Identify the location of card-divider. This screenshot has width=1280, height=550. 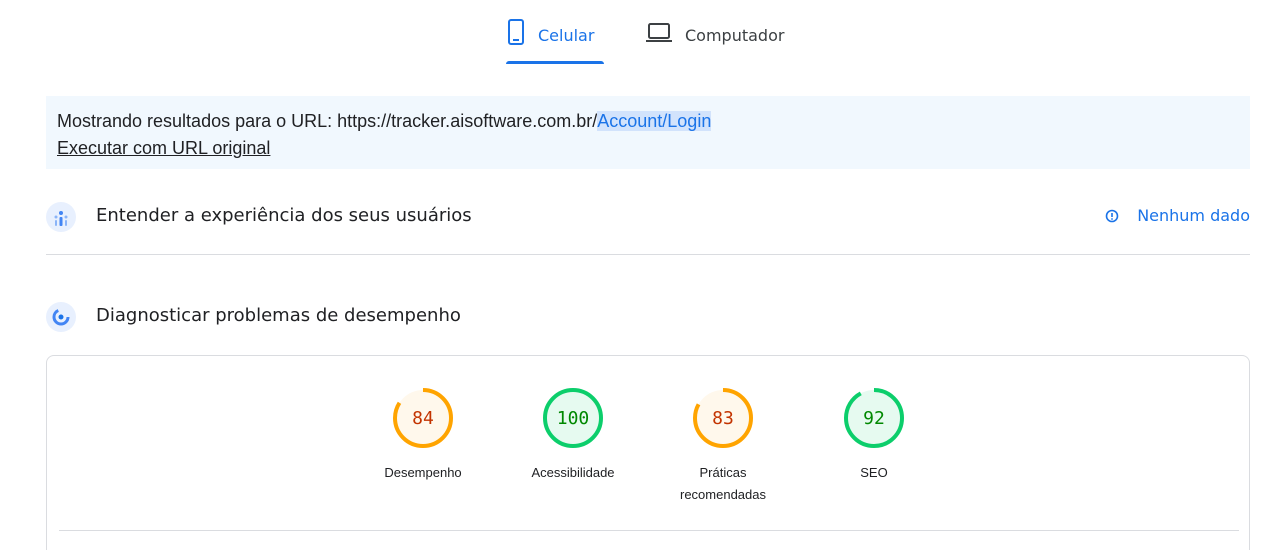
(649, 530).